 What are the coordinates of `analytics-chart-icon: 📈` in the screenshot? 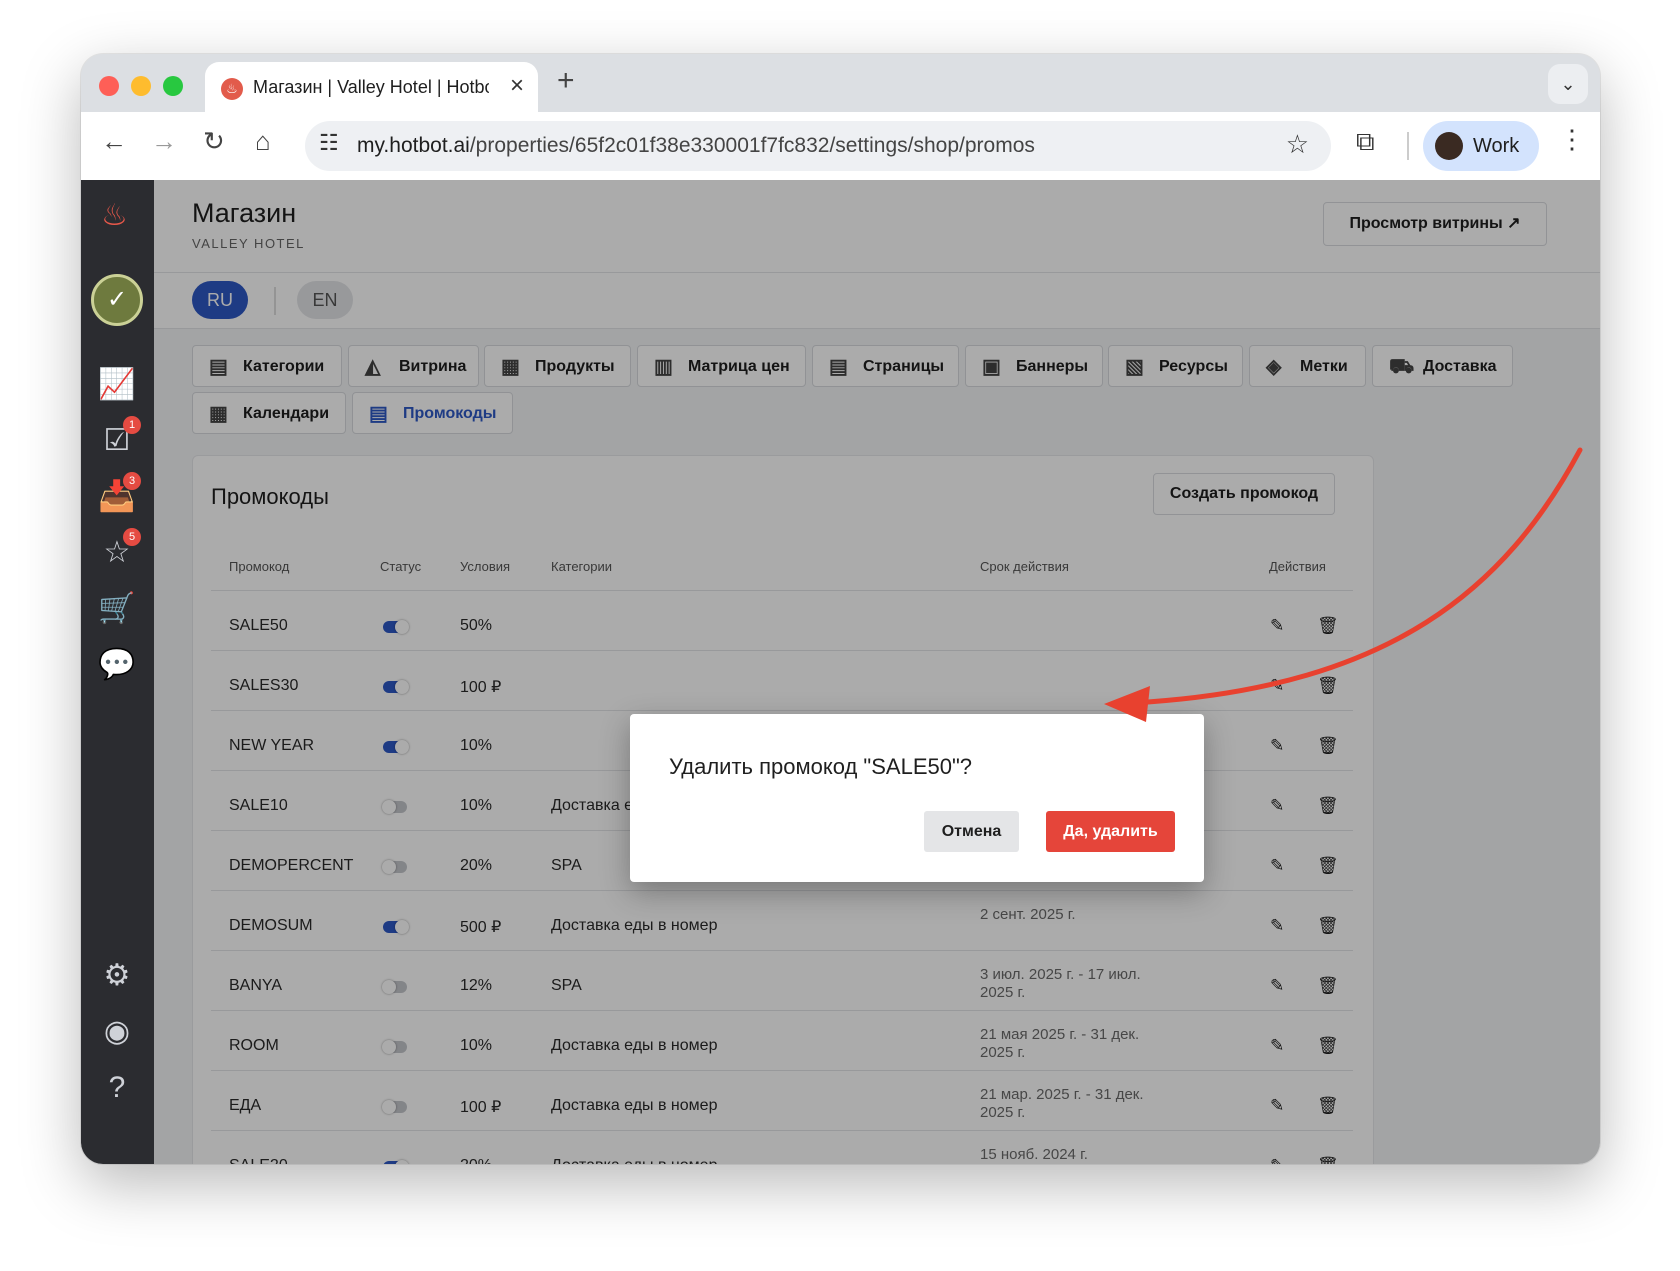 It's located at (117, 385).